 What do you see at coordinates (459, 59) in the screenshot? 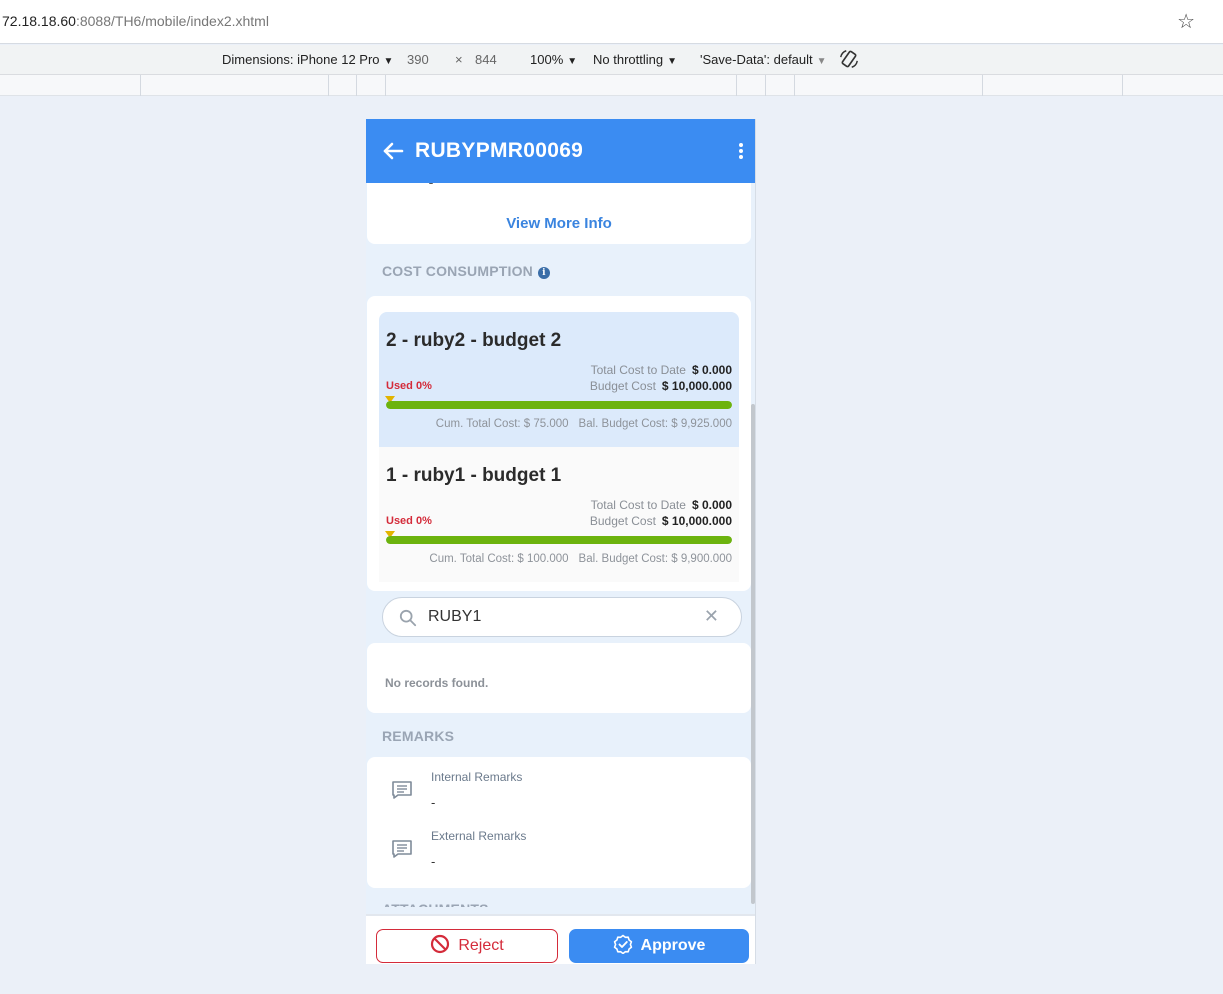
I see `dimension-times-sign: ×` at bounding box center [459, 59].